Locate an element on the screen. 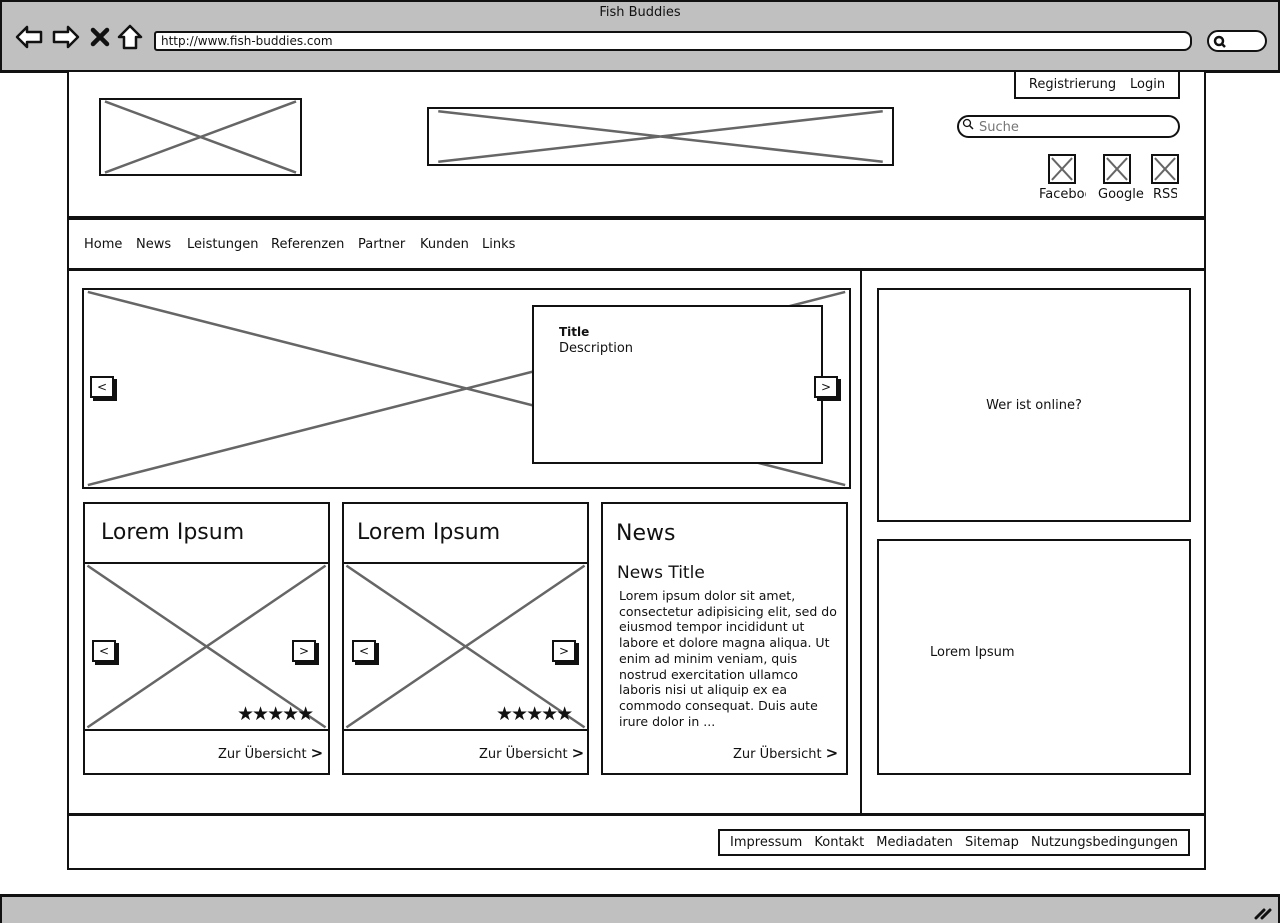  widget-label: Lorem Ipsum is located at coordinates (972, 652).